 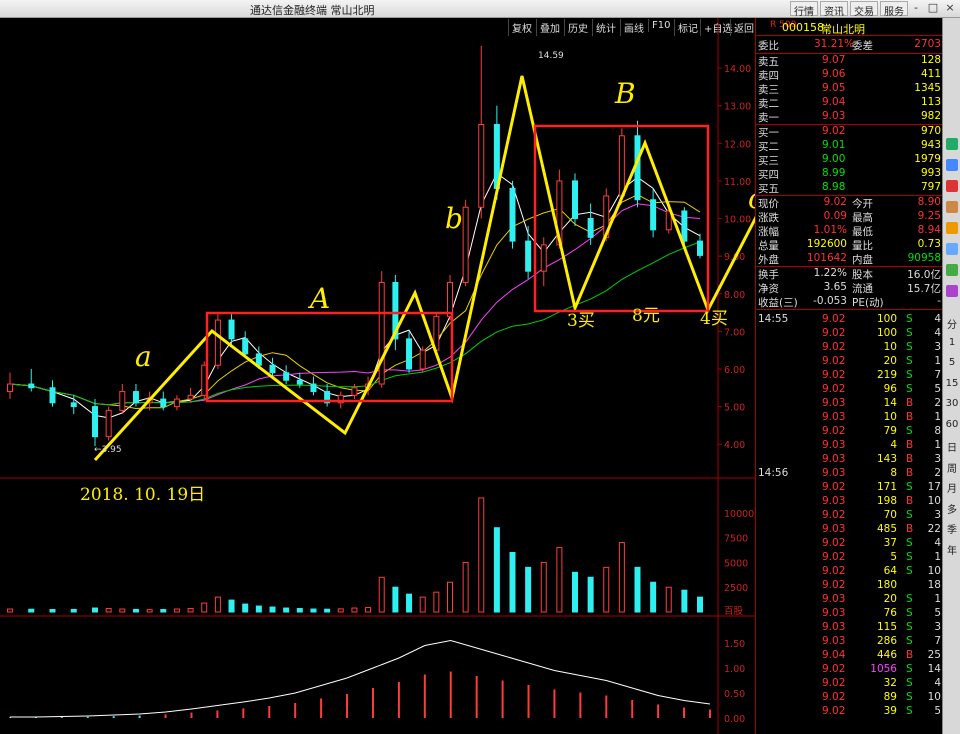 I want to click on quote-stat-row: 总量 192600 量比 0.73, so click(x=849, y=245).